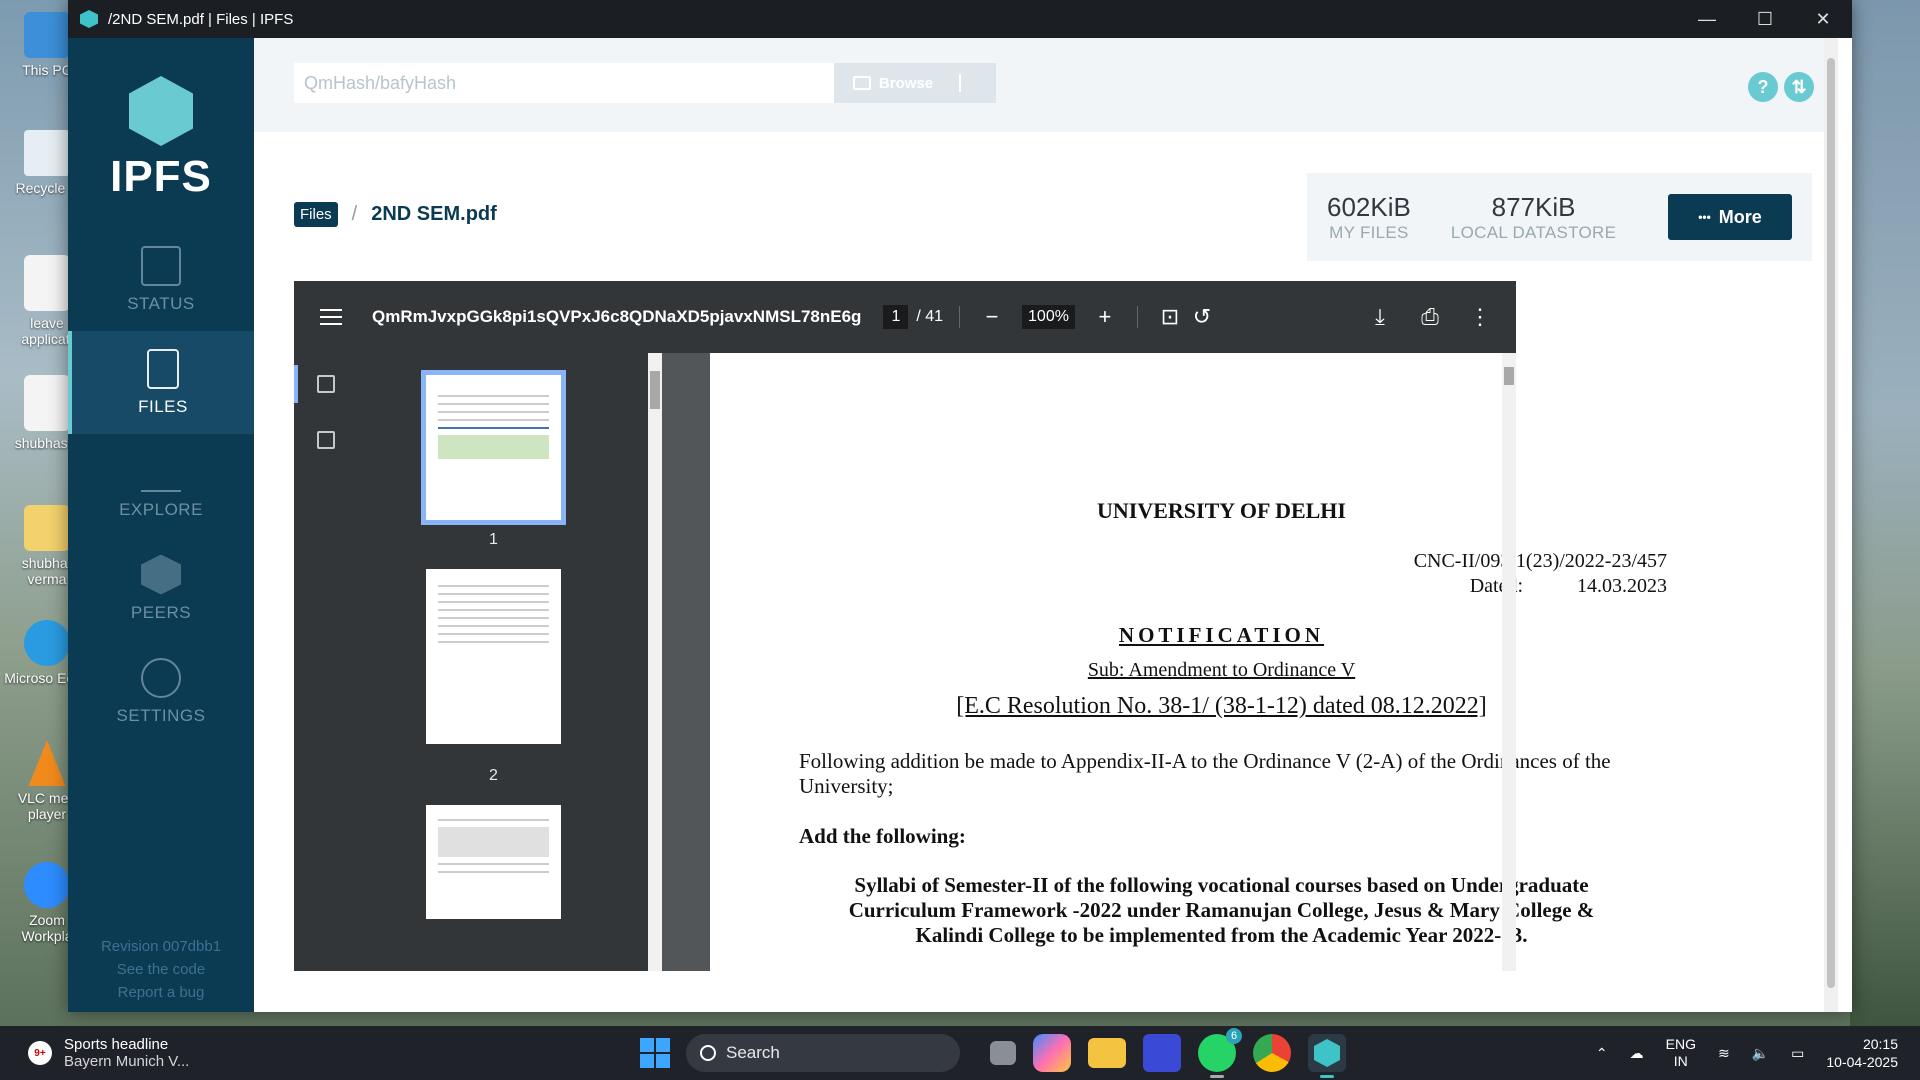 The width and height of the screenshot is (1920, 1080). Describe the element at coordinates (116, 1044) in the screenshot. I see `news-title: Sports headline` at that location.